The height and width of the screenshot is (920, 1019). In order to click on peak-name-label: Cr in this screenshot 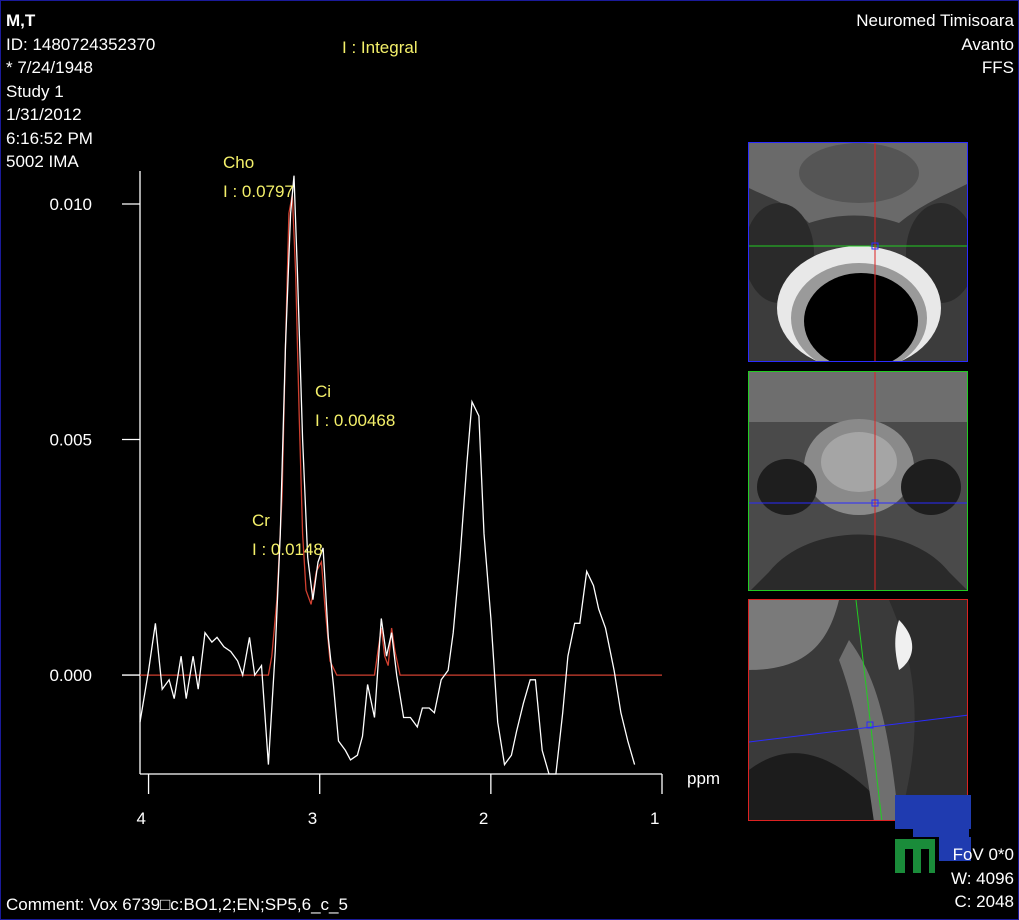, I will do `click(261, 520)`.